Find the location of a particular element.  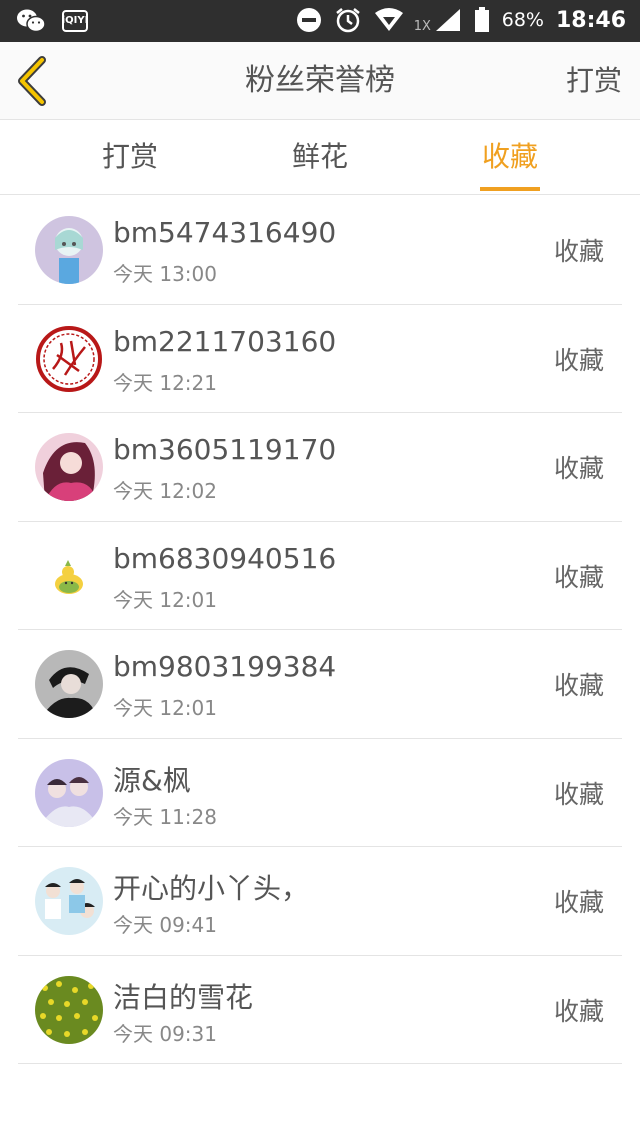

signal-icon: 1X is located at coordinates (437, 20).